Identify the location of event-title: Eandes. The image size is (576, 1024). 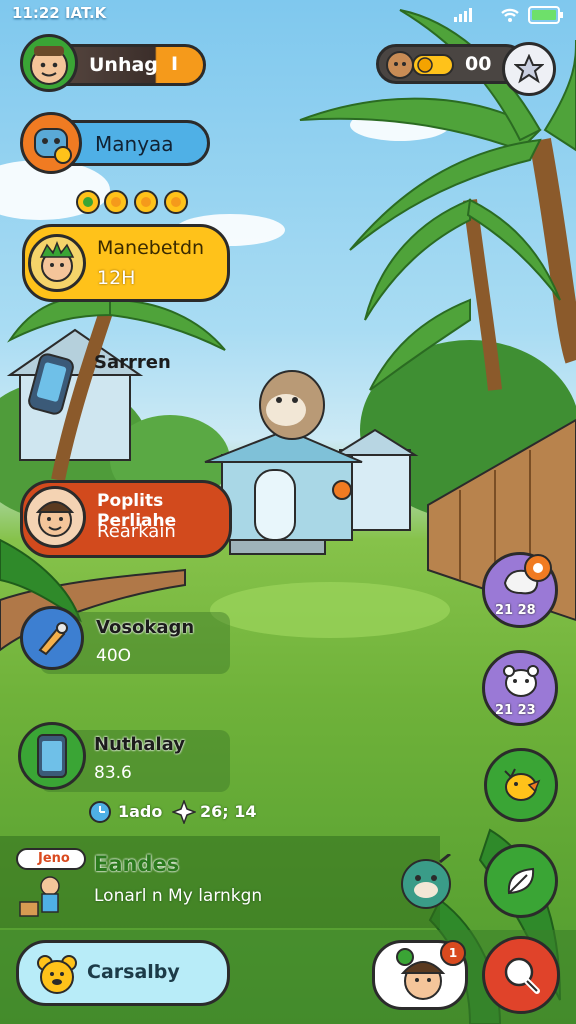
(137, 864).